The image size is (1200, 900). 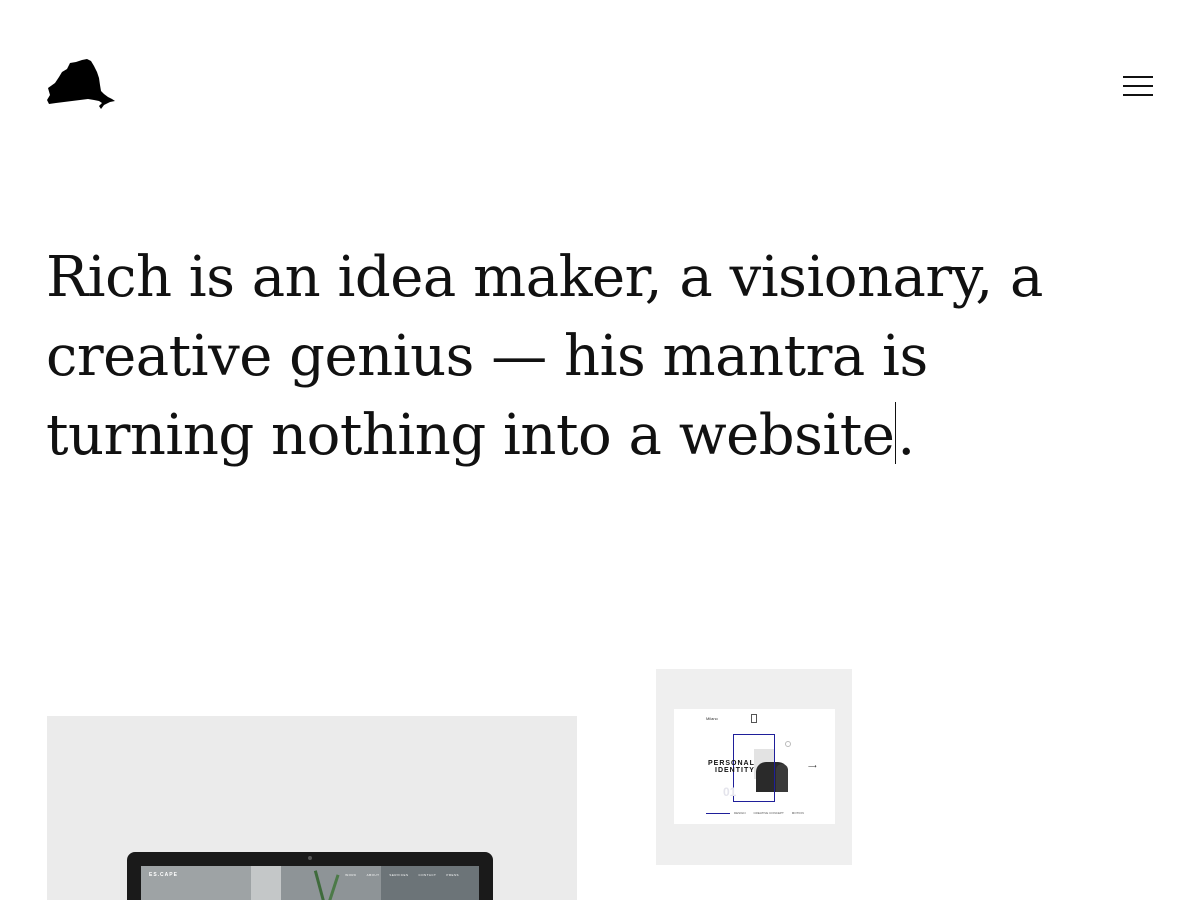 What do you see at coordinates (712, 718) in the screenshot?
I see `mock-brand: Milano` at bounding box center [712, 718].